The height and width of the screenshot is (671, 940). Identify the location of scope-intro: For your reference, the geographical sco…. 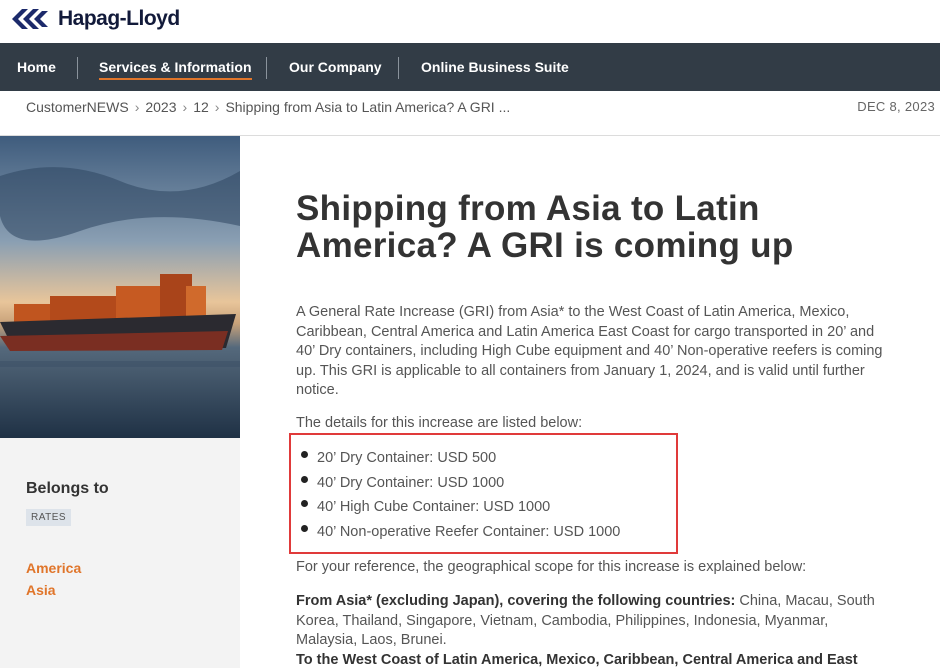
(551, 567).